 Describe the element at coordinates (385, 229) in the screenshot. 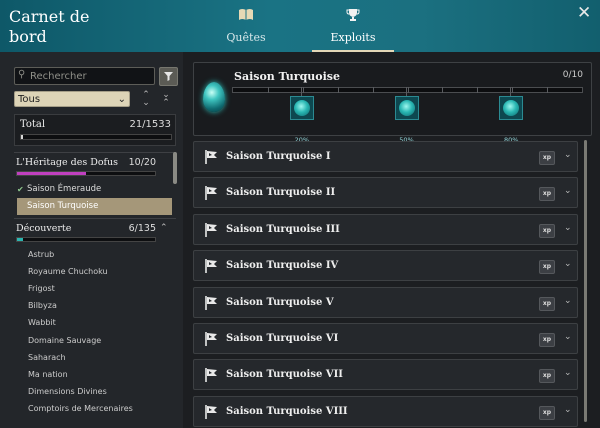

I see `achievement-row: Saison Turquoise III xp ⌄` at that location.